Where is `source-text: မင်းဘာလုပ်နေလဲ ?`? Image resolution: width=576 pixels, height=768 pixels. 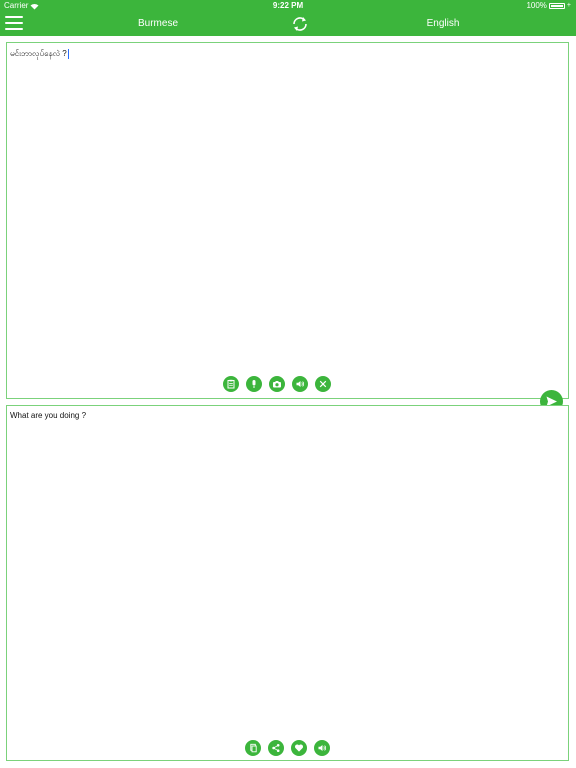
source-text: မင်းဘာလုပ်နေလဲ ? is located at coordinates (38, 53).